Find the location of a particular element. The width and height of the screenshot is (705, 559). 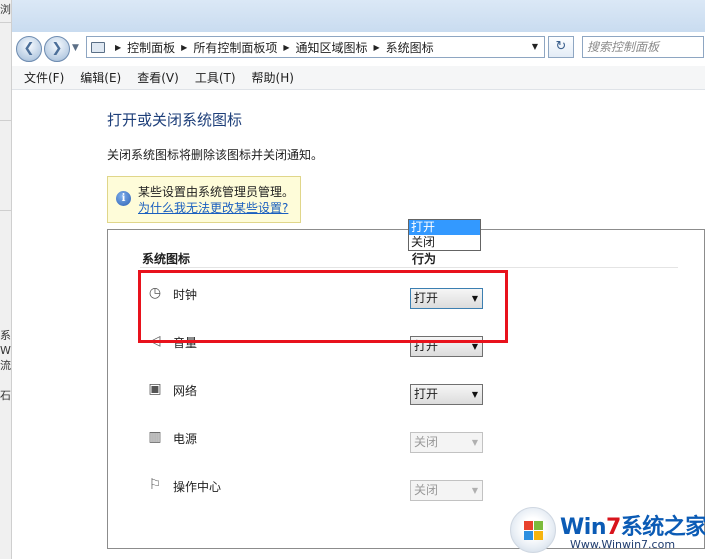

header-divider is located at coordinates (409, 267).